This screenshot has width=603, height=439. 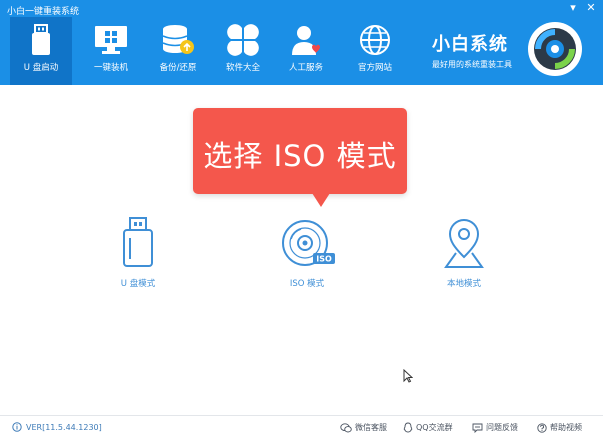 I want to click on help-video-link: 帮助视频, so click(x=559, y=427).